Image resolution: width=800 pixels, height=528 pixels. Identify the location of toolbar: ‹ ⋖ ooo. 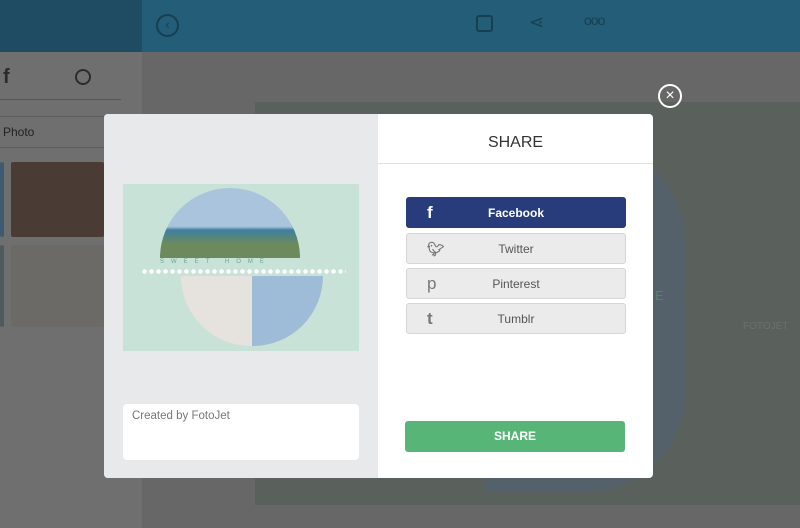
(471, 26).